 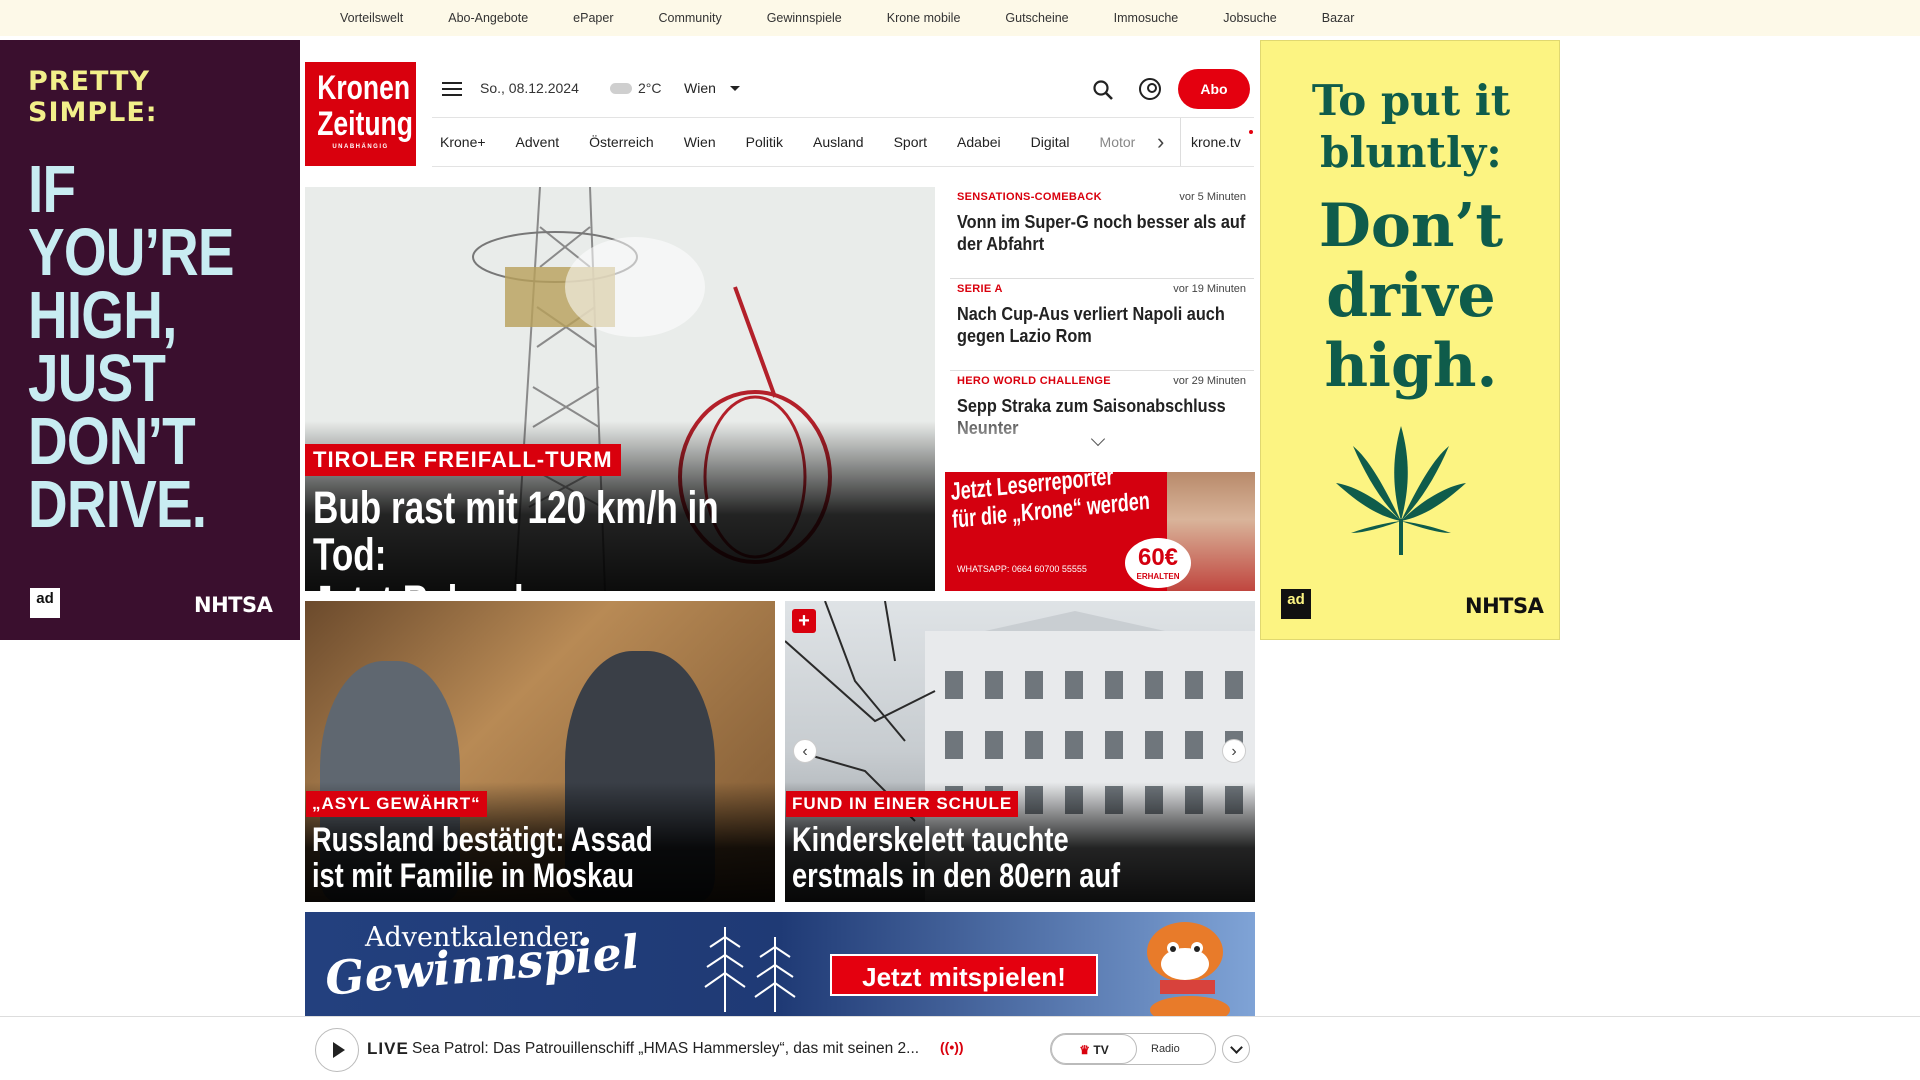 I want to click on tv-option: ♛ TV, so click(x=1094, y=1049).